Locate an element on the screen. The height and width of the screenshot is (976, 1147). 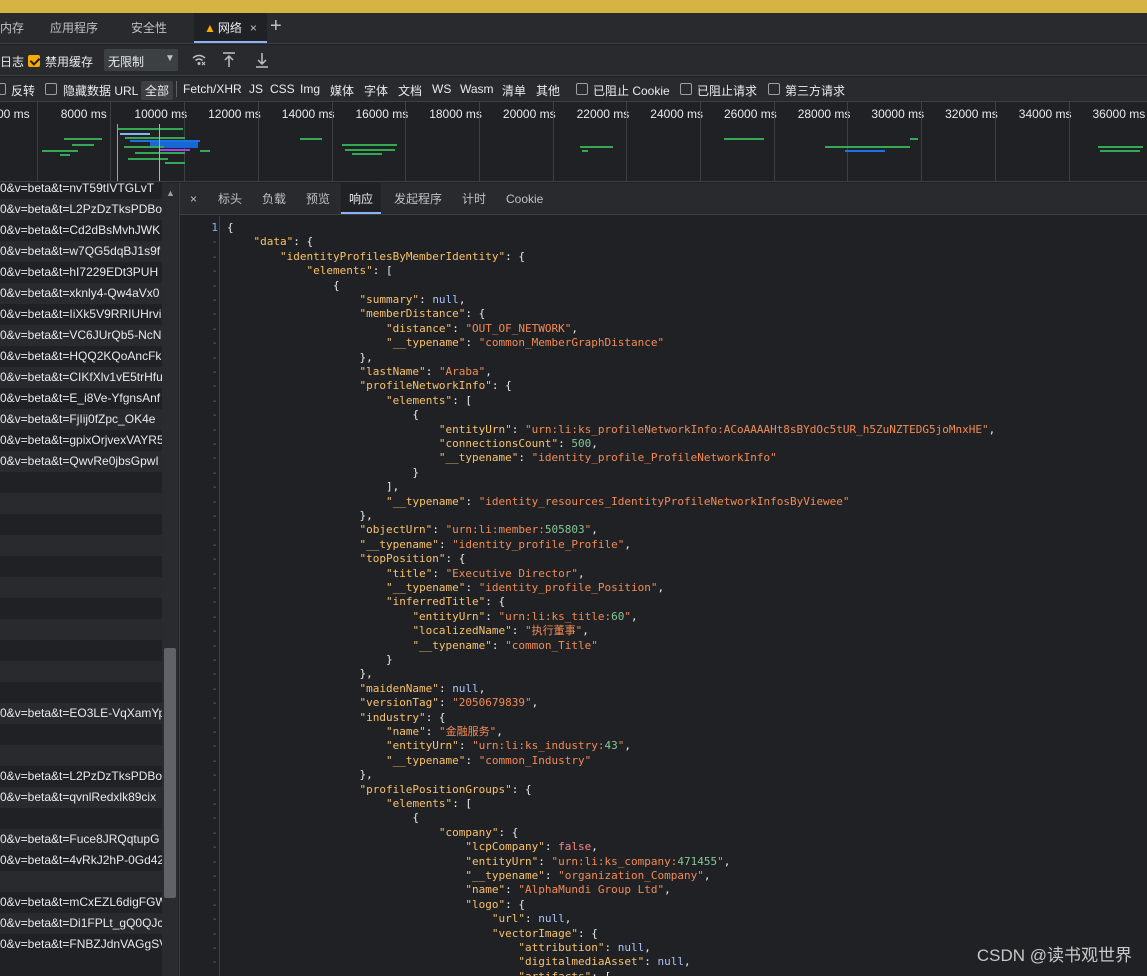
tab-security: 安全性 is located at coordinates (149, 28).